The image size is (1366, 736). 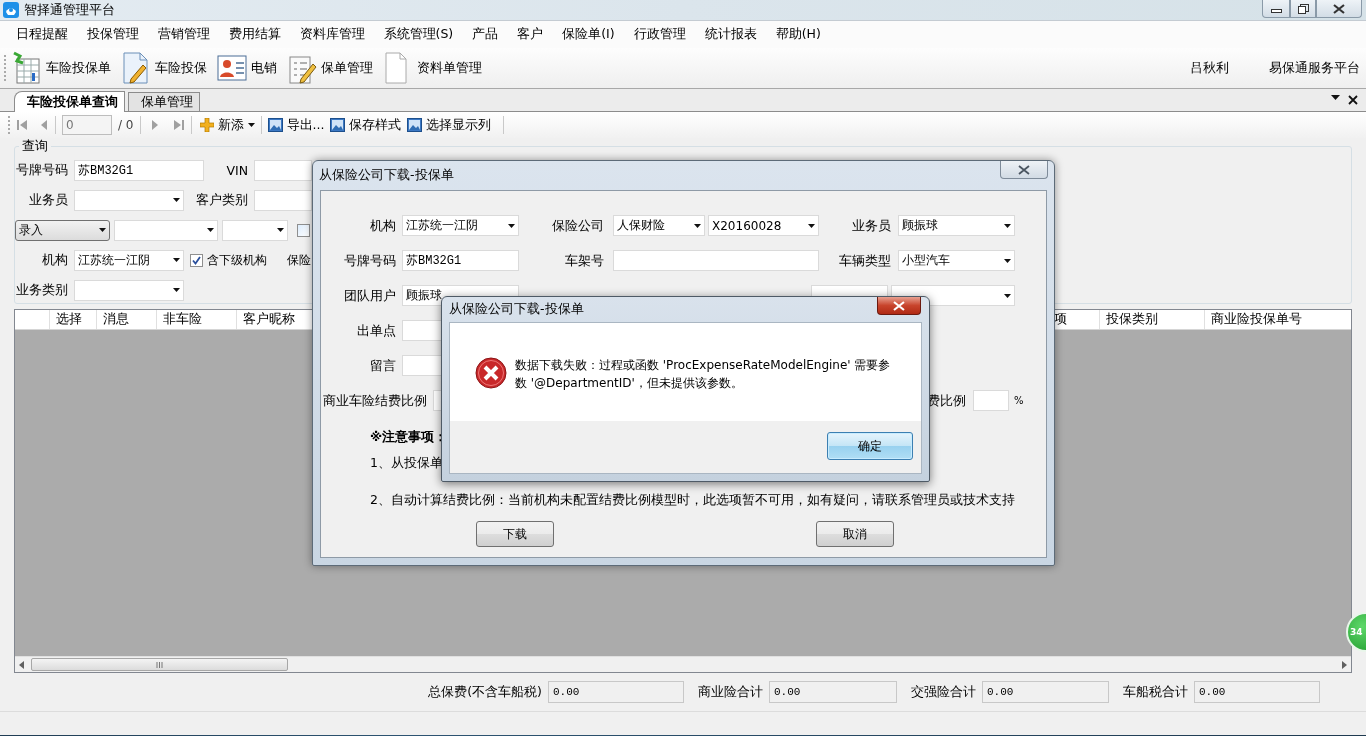 I want to click on menu-item: 日程提醒, so click(x=41, y=34).